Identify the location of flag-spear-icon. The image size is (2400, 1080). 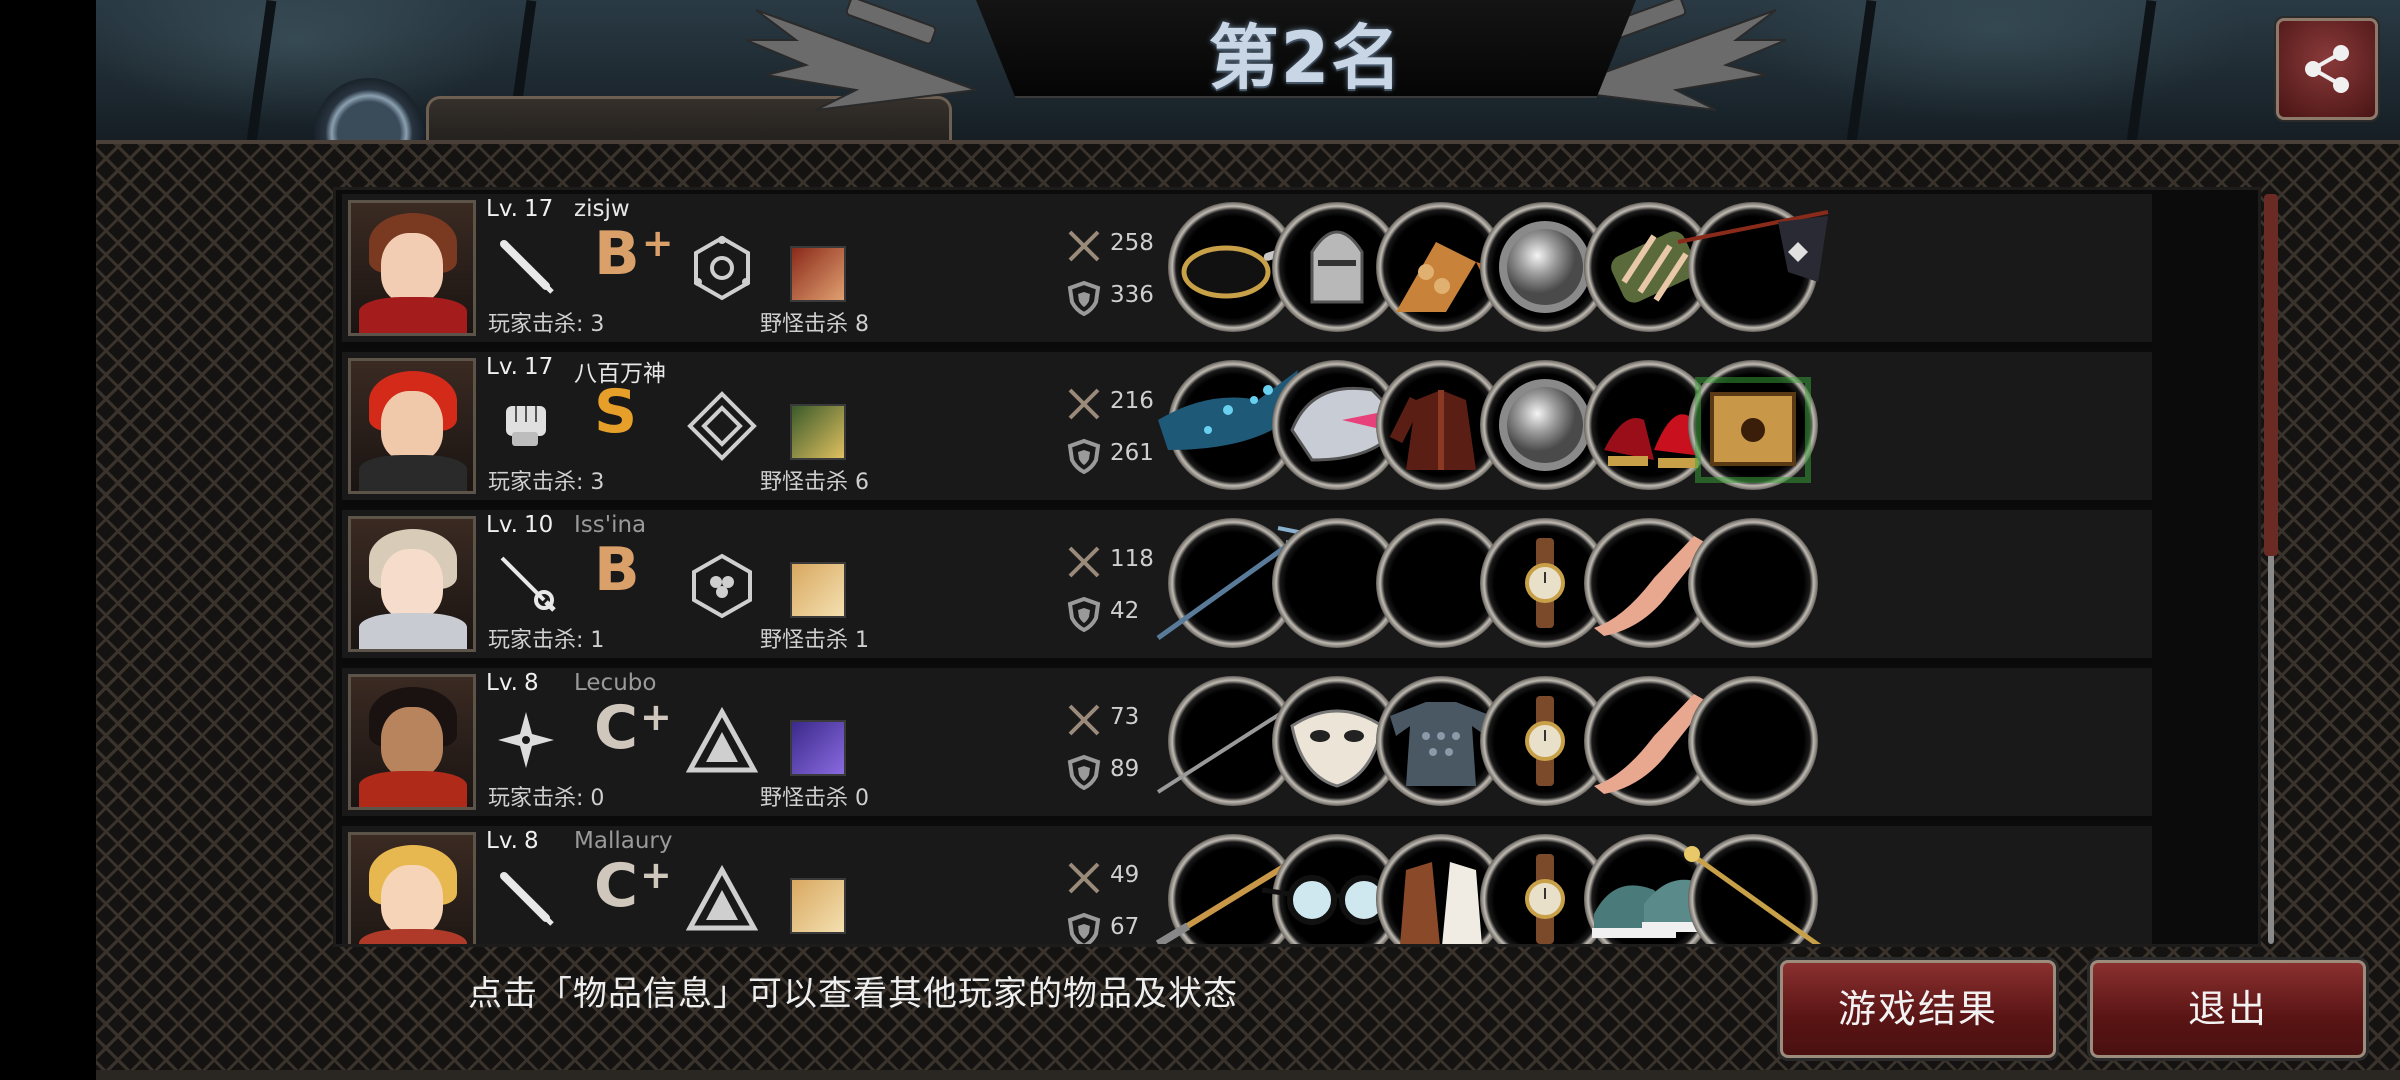
(1753, 246).